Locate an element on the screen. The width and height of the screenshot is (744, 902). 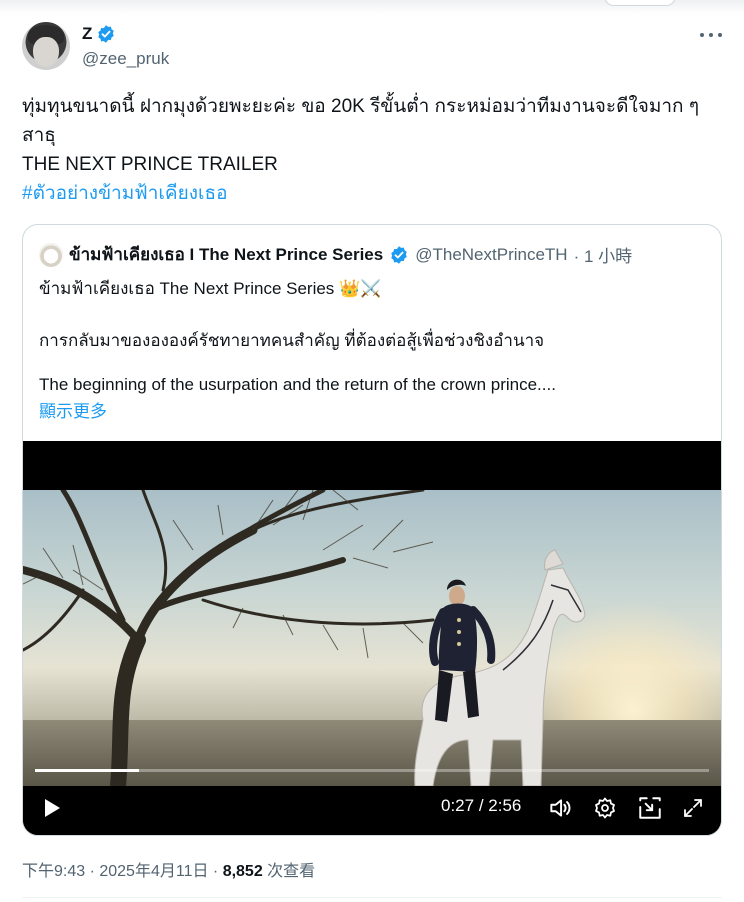
quoted-time: · 1 小時 is located at coordinates (603, 254).